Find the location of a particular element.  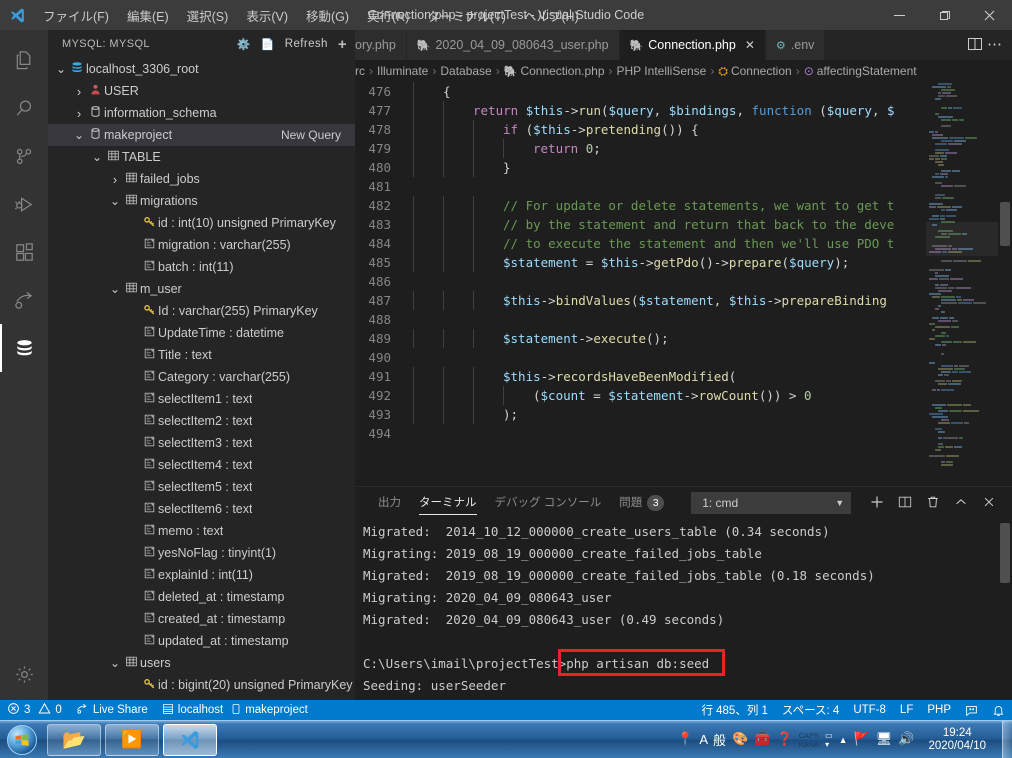

panel-tab-debug-console: デバッグ コンソール is located at coordinates (548, 503).